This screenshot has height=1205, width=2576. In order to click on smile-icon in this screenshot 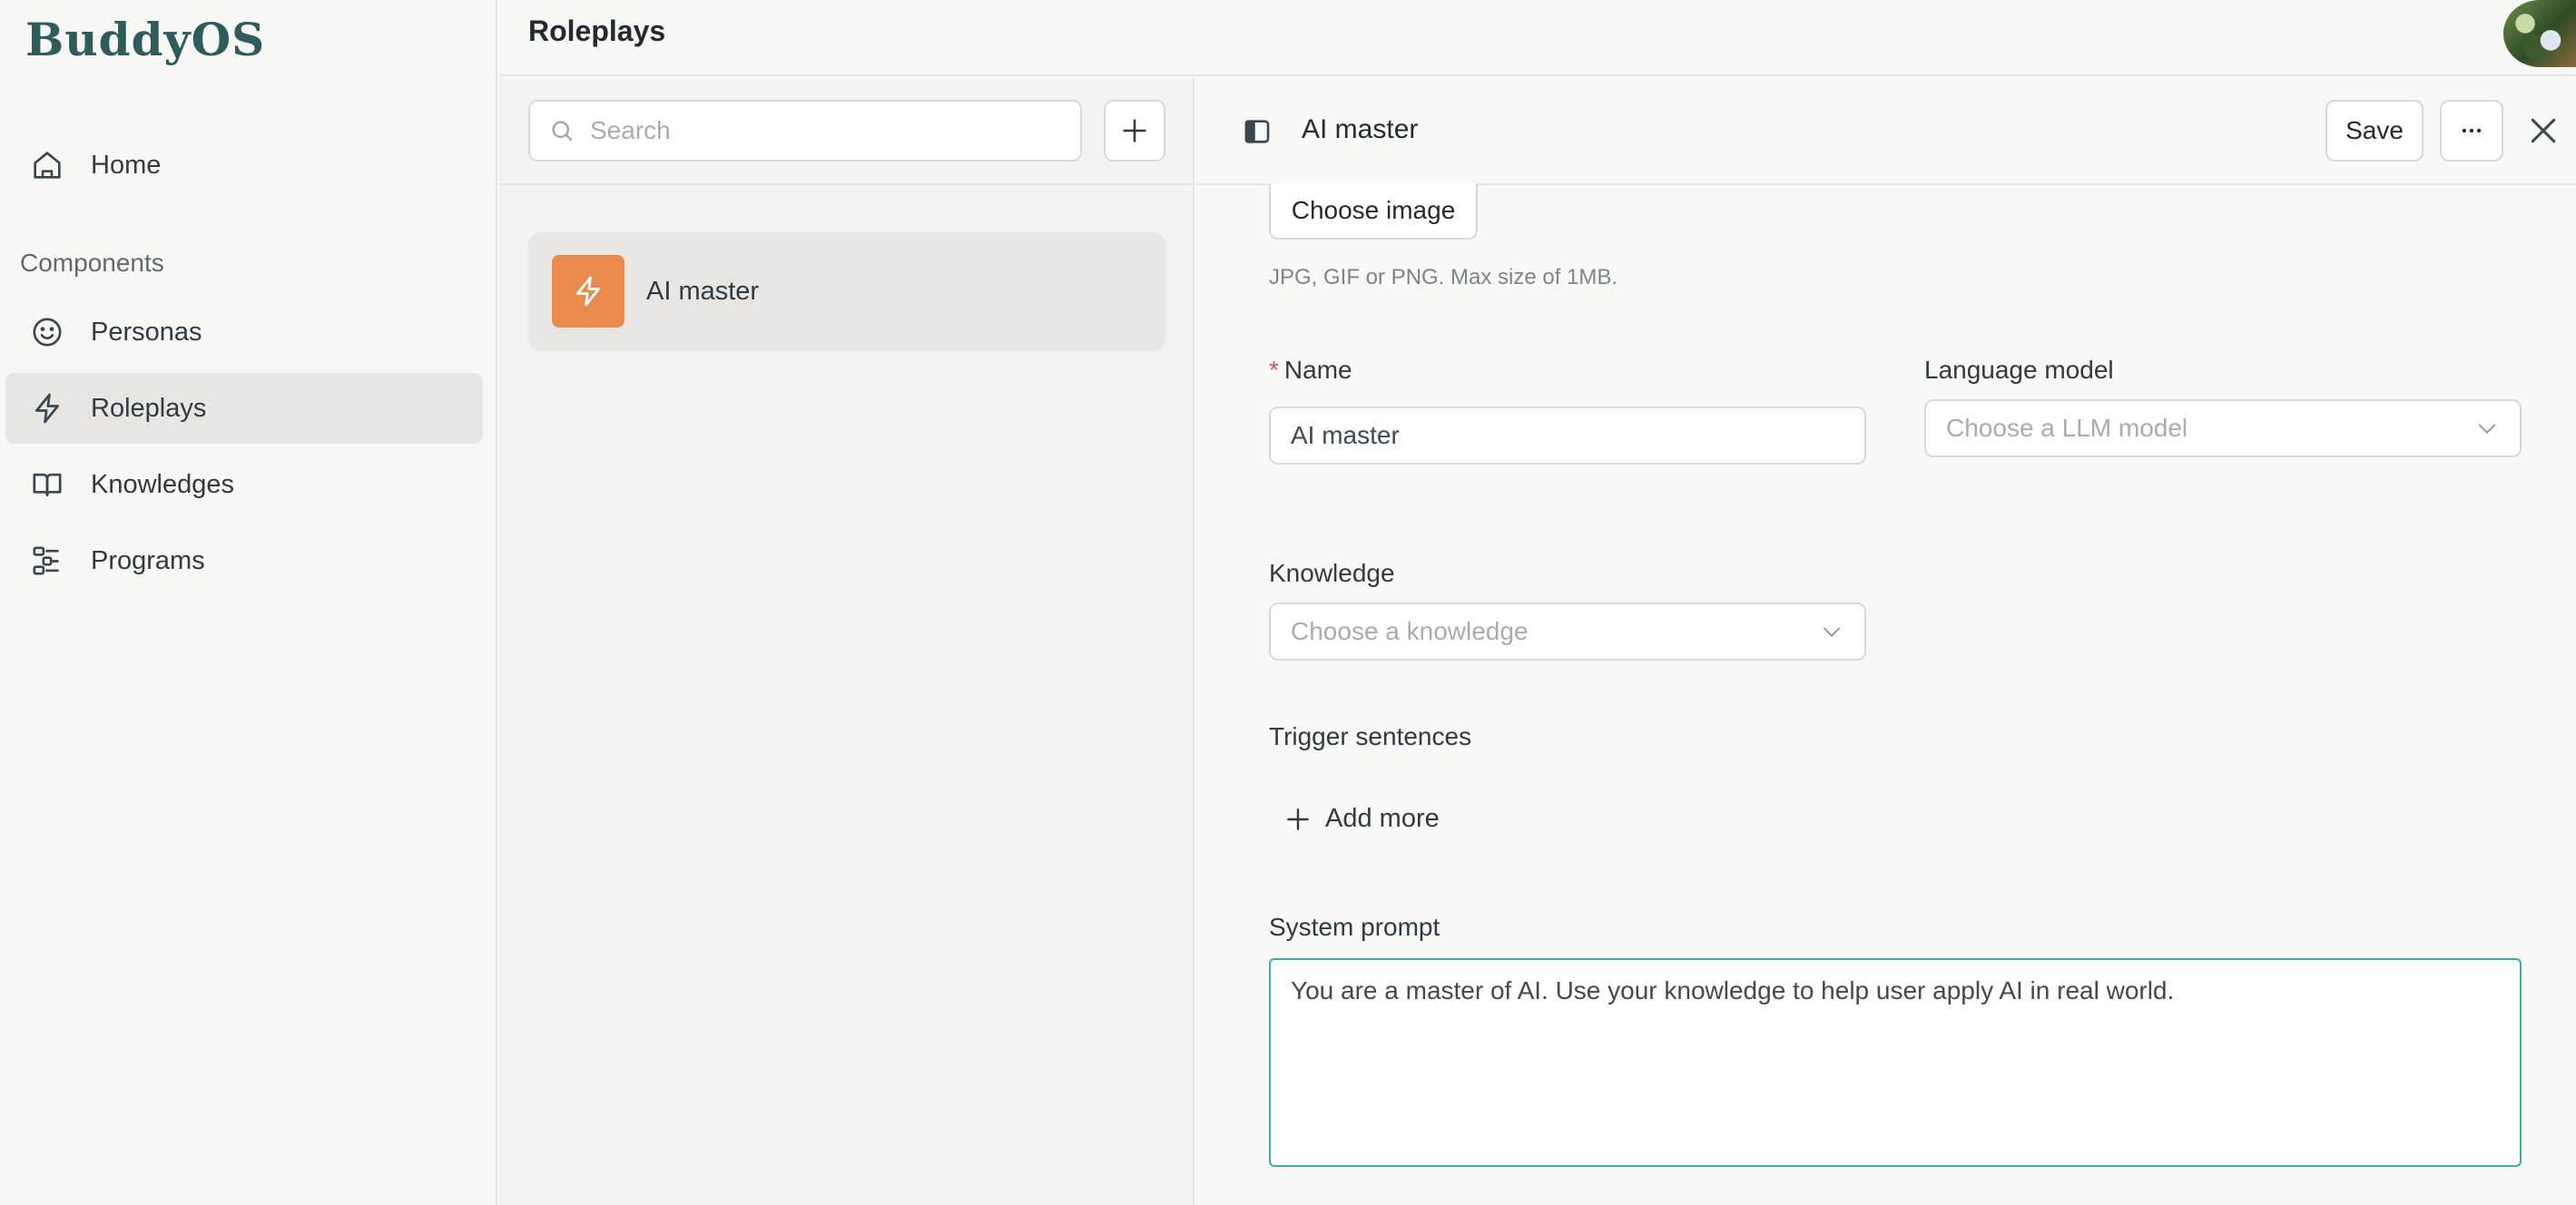, I will do `click(47, 332)`.